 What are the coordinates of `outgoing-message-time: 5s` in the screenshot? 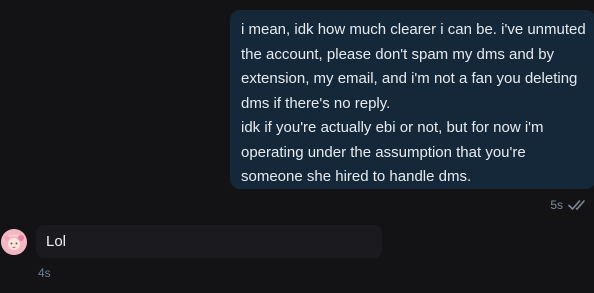 It's located at (556, 205).